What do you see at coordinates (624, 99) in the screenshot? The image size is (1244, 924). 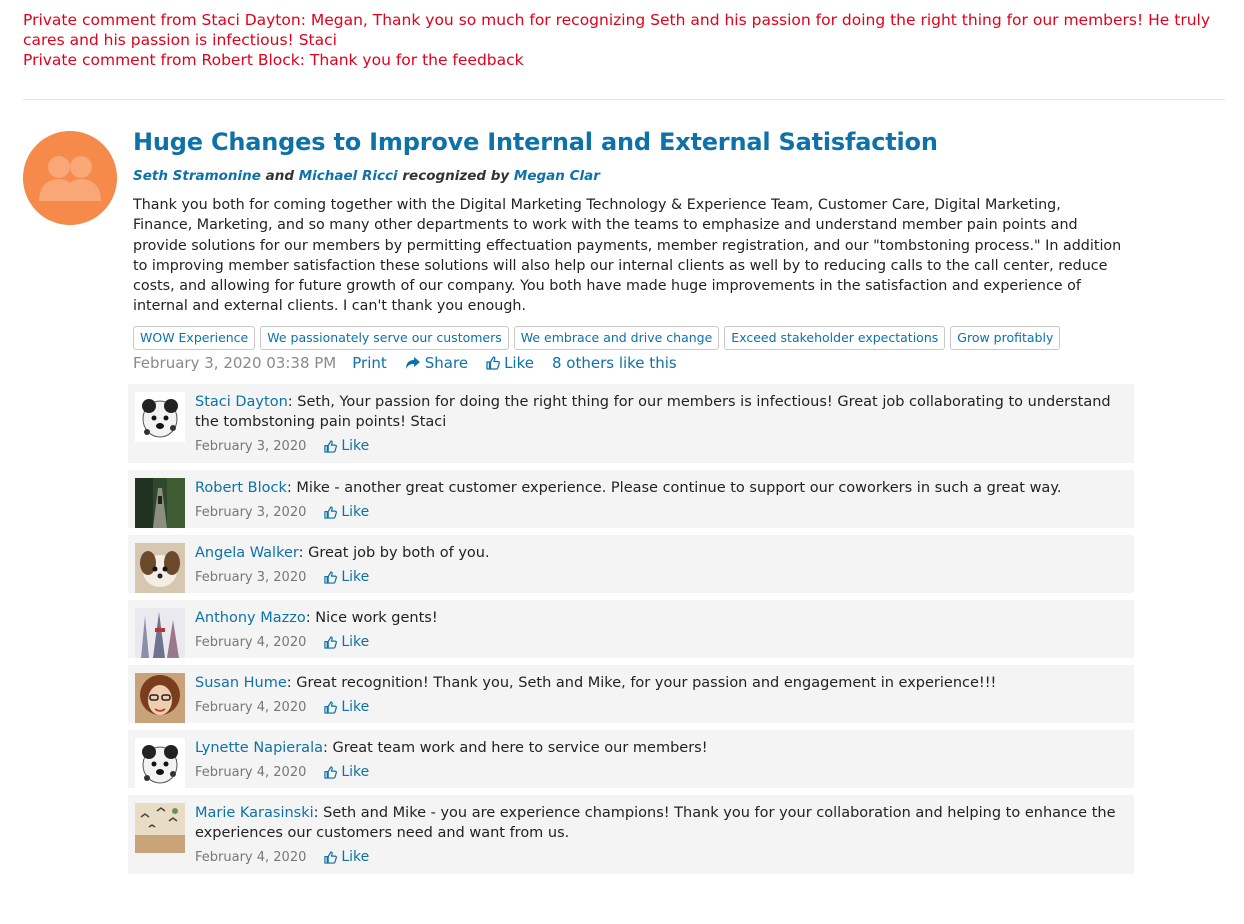 I see `divider` at bounding box center [624, 99].